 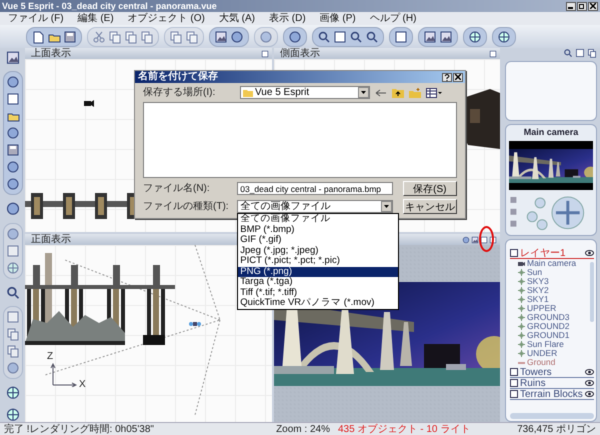 I want to click on layer-item: Main camera, so click(x=552, y=263).